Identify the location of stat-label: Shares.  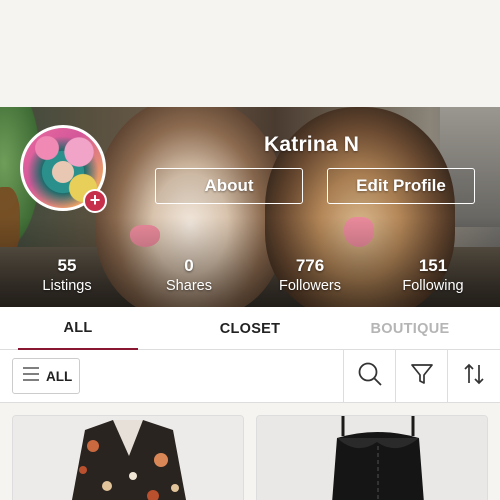
(189, 286).